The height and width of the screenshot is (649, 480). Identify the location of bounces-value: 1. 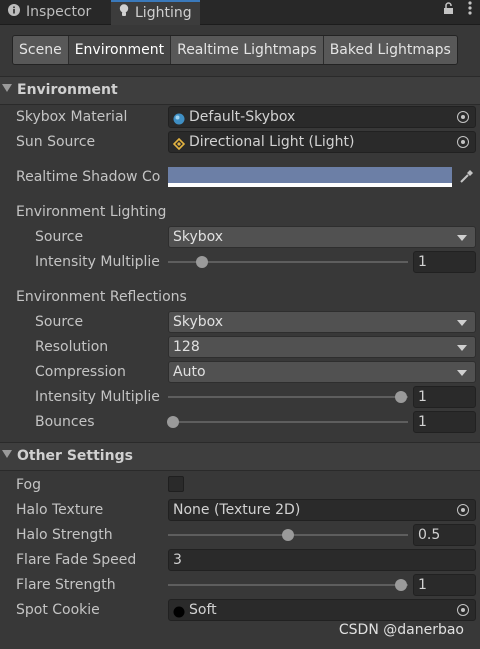
(422, 422).